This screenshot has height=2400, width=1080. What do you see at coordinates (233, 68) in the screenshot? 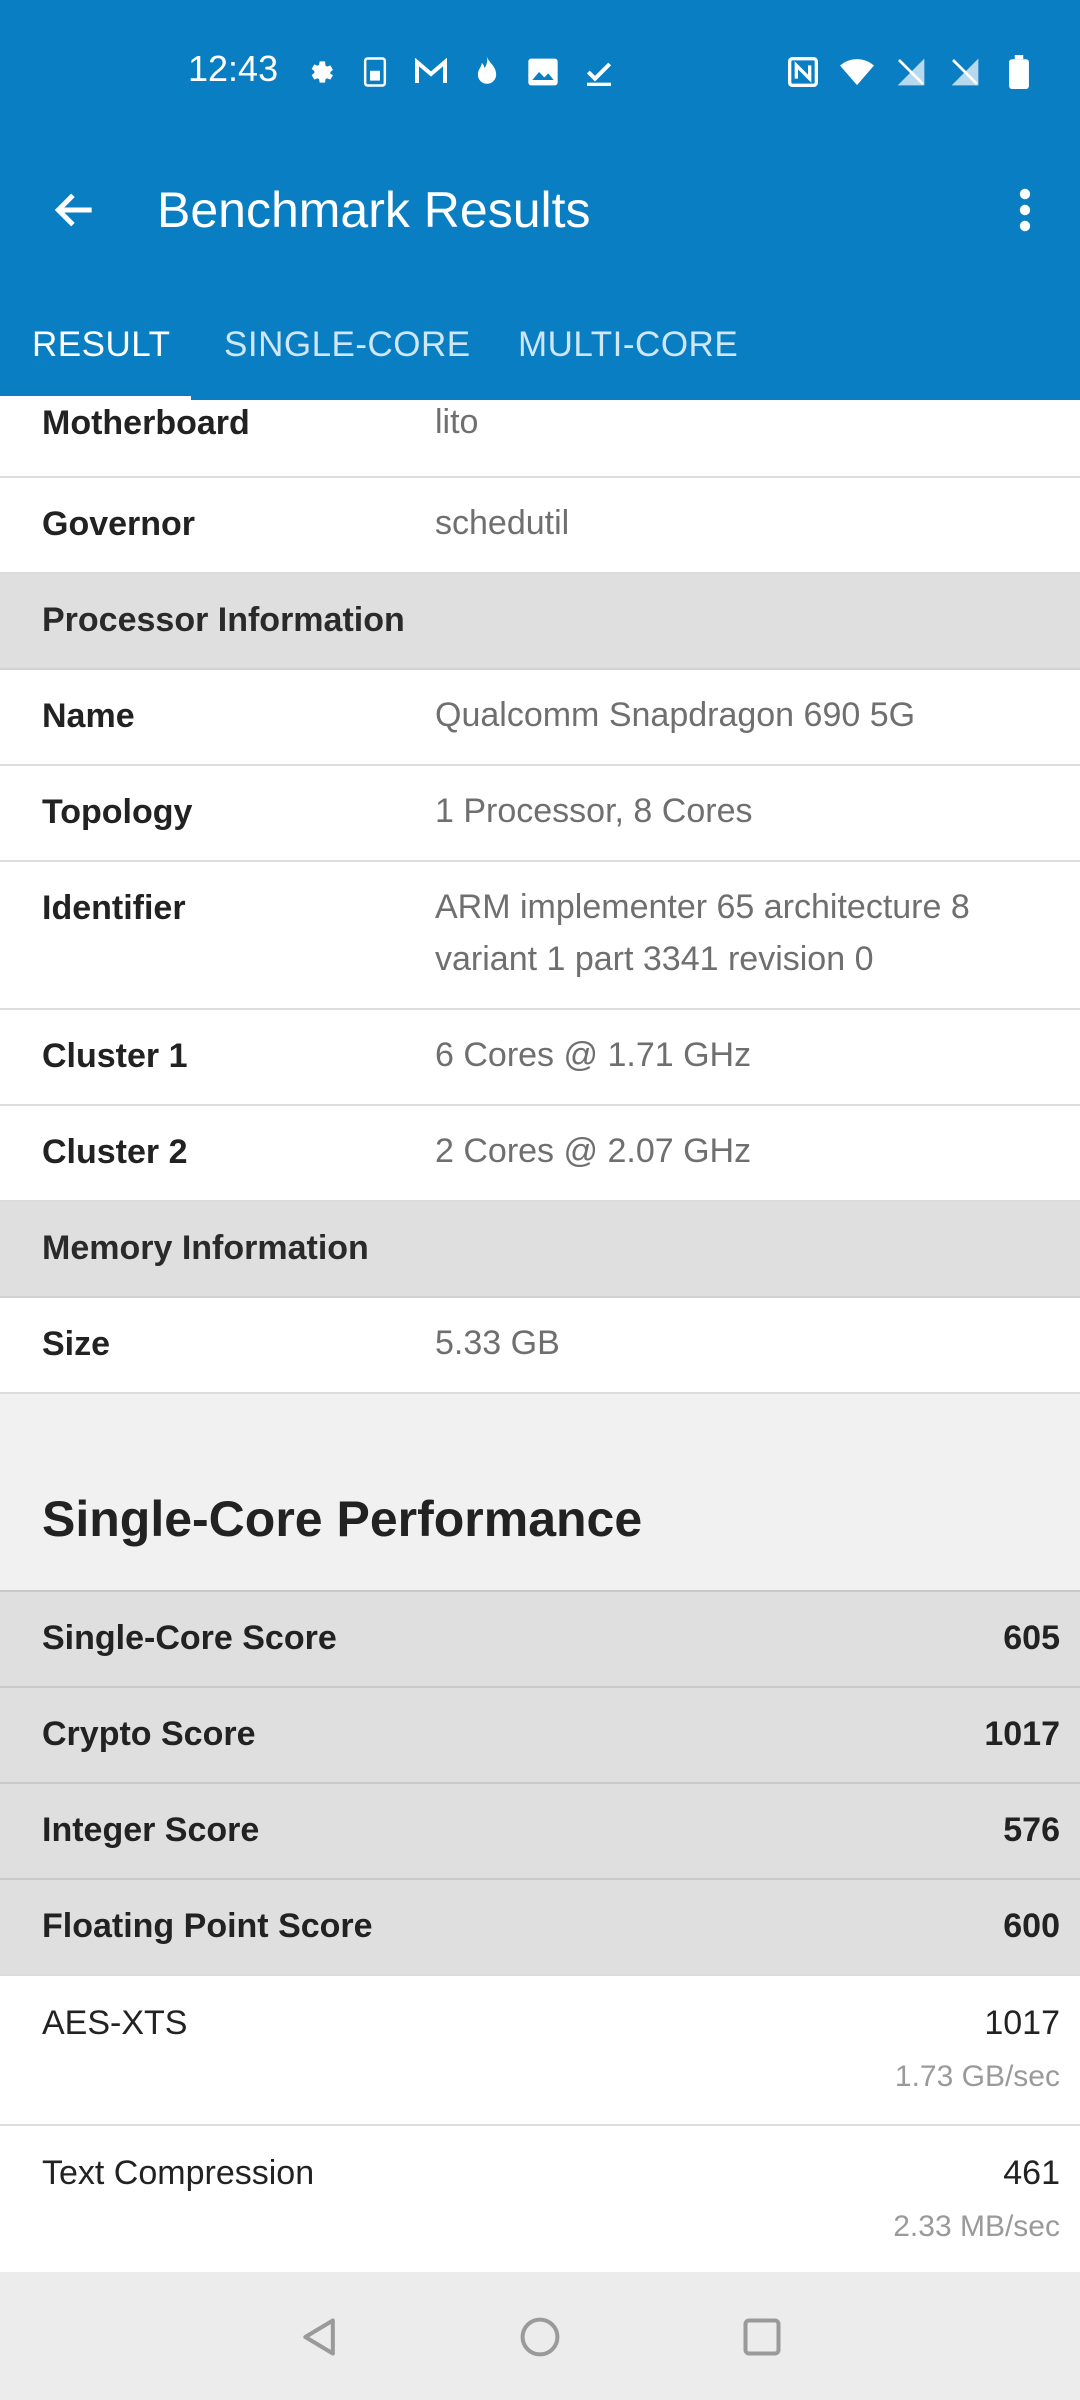
I see `status-time: 12:43` at bounding box center [233, 68].